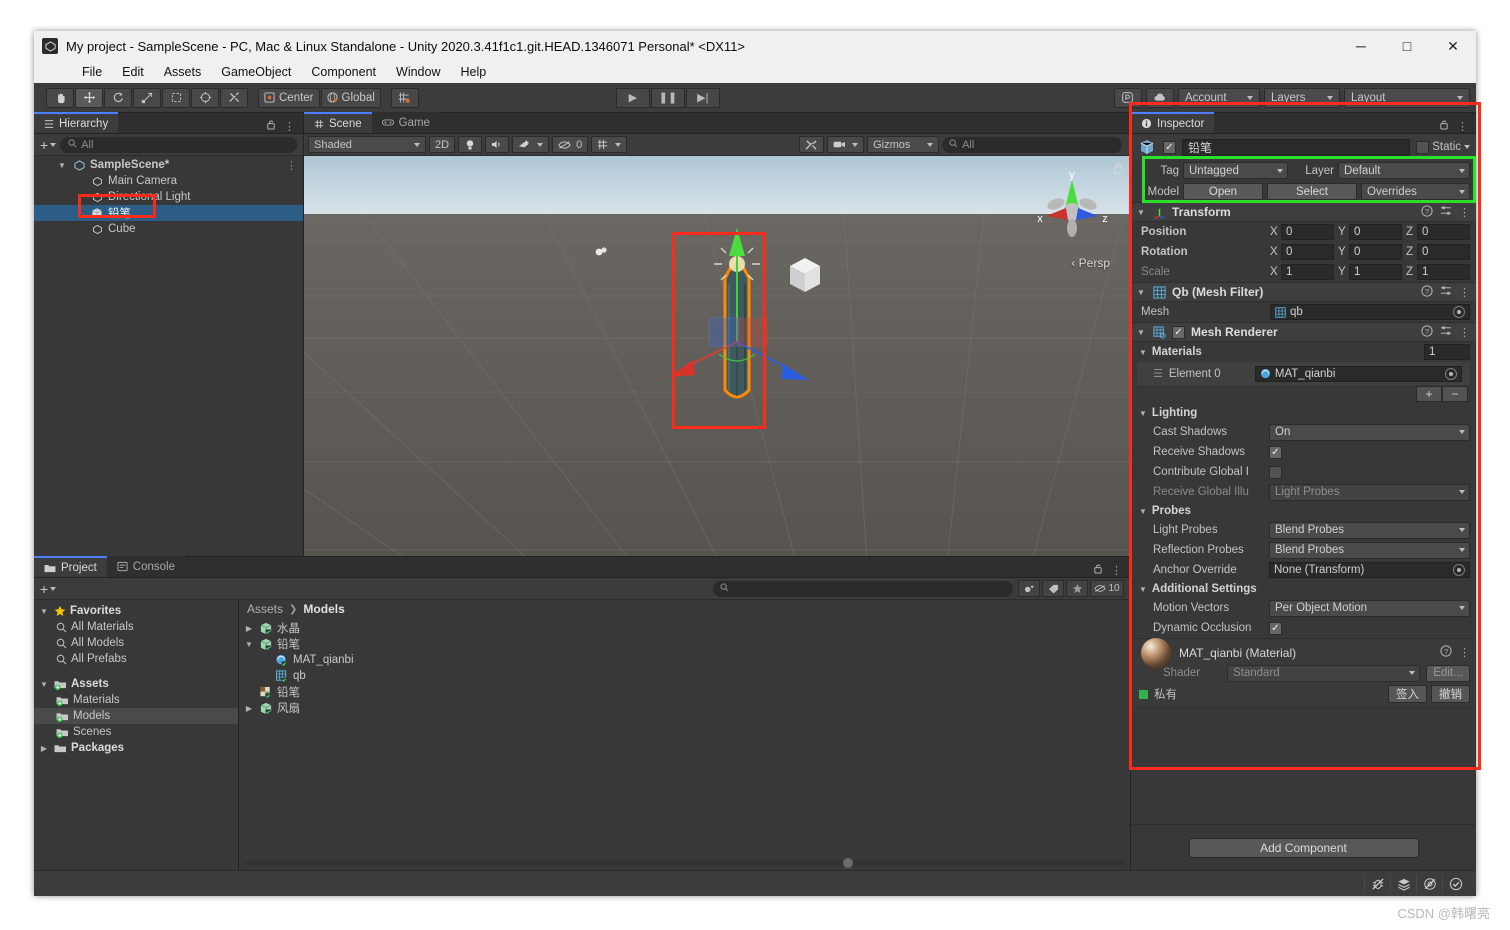 Image resolution: width=1510 pixels, height=930 pixels. I want to click on collab-icon, so click(1127, 97).